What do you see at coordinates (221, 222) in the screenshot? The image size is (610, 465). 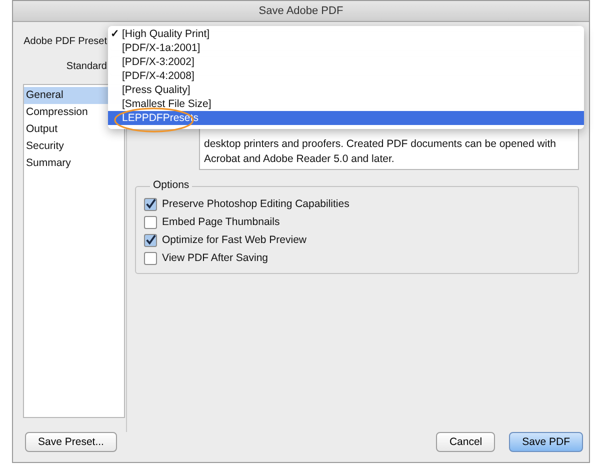 I see `checkbox-label: Embed Page Thumbnails` at bounding box center [221, 222].